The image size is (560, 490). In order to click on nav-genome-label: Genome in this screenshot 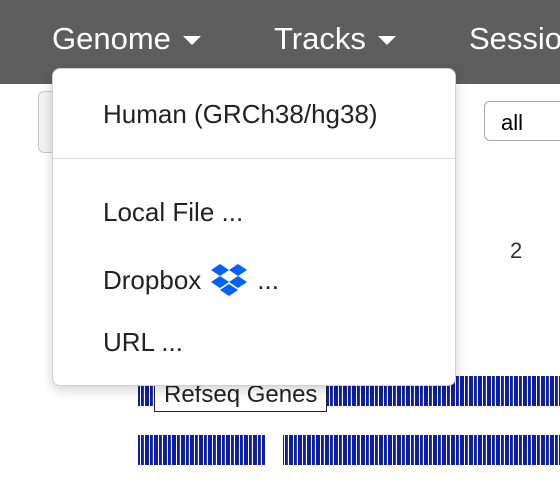, I will do `click(111, 38)`.